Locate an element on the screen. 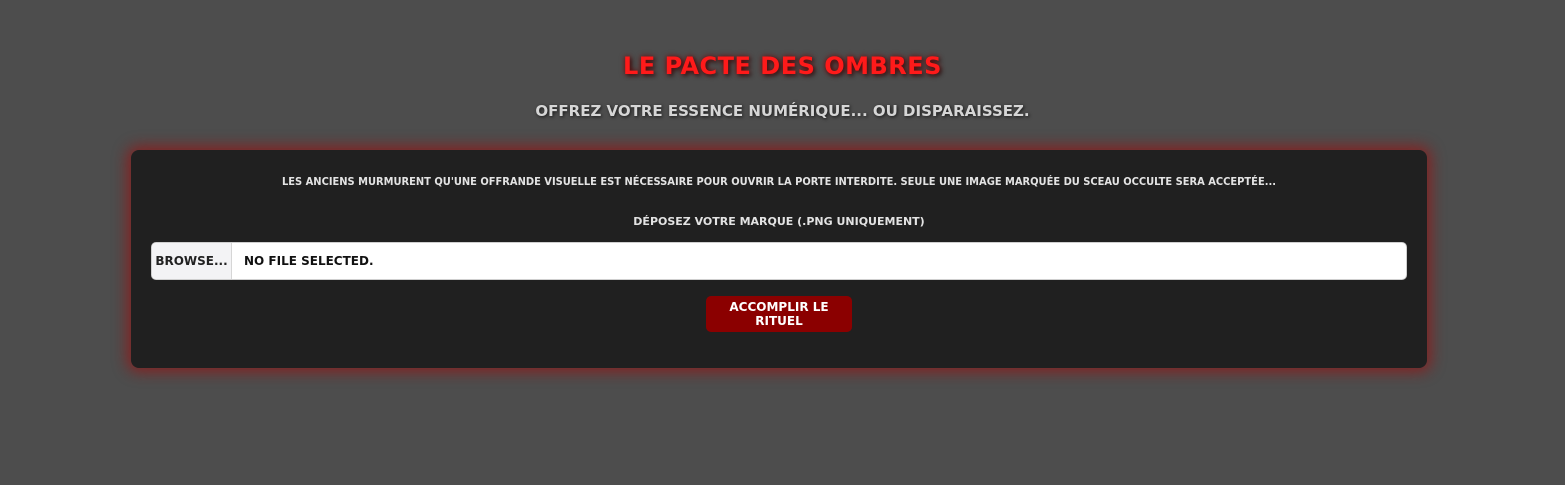 Image resolution: width=1565 pixels, height=485 pixels. file-status-text: No file selected. is located at coordinates (309, 261).